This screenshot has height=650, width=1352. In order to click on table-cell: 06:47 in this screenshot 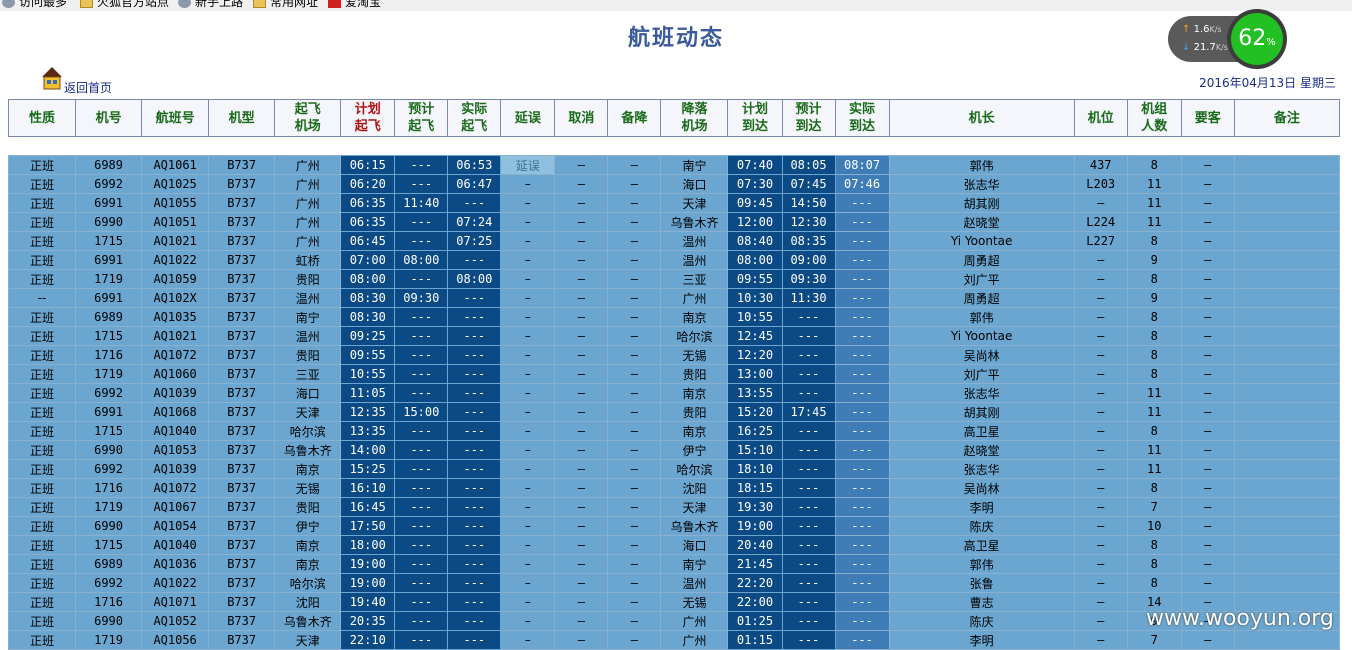, I will do `click(474, 184)`.